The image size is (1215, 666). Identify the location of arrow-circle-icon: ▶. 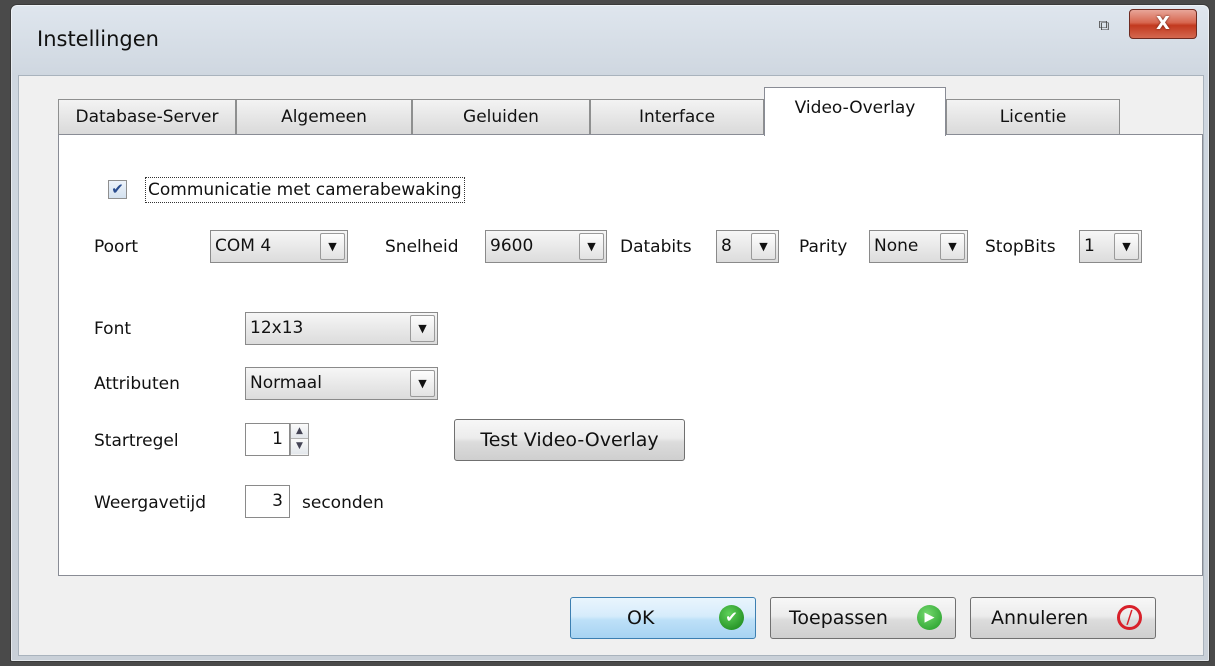
(929, 617).